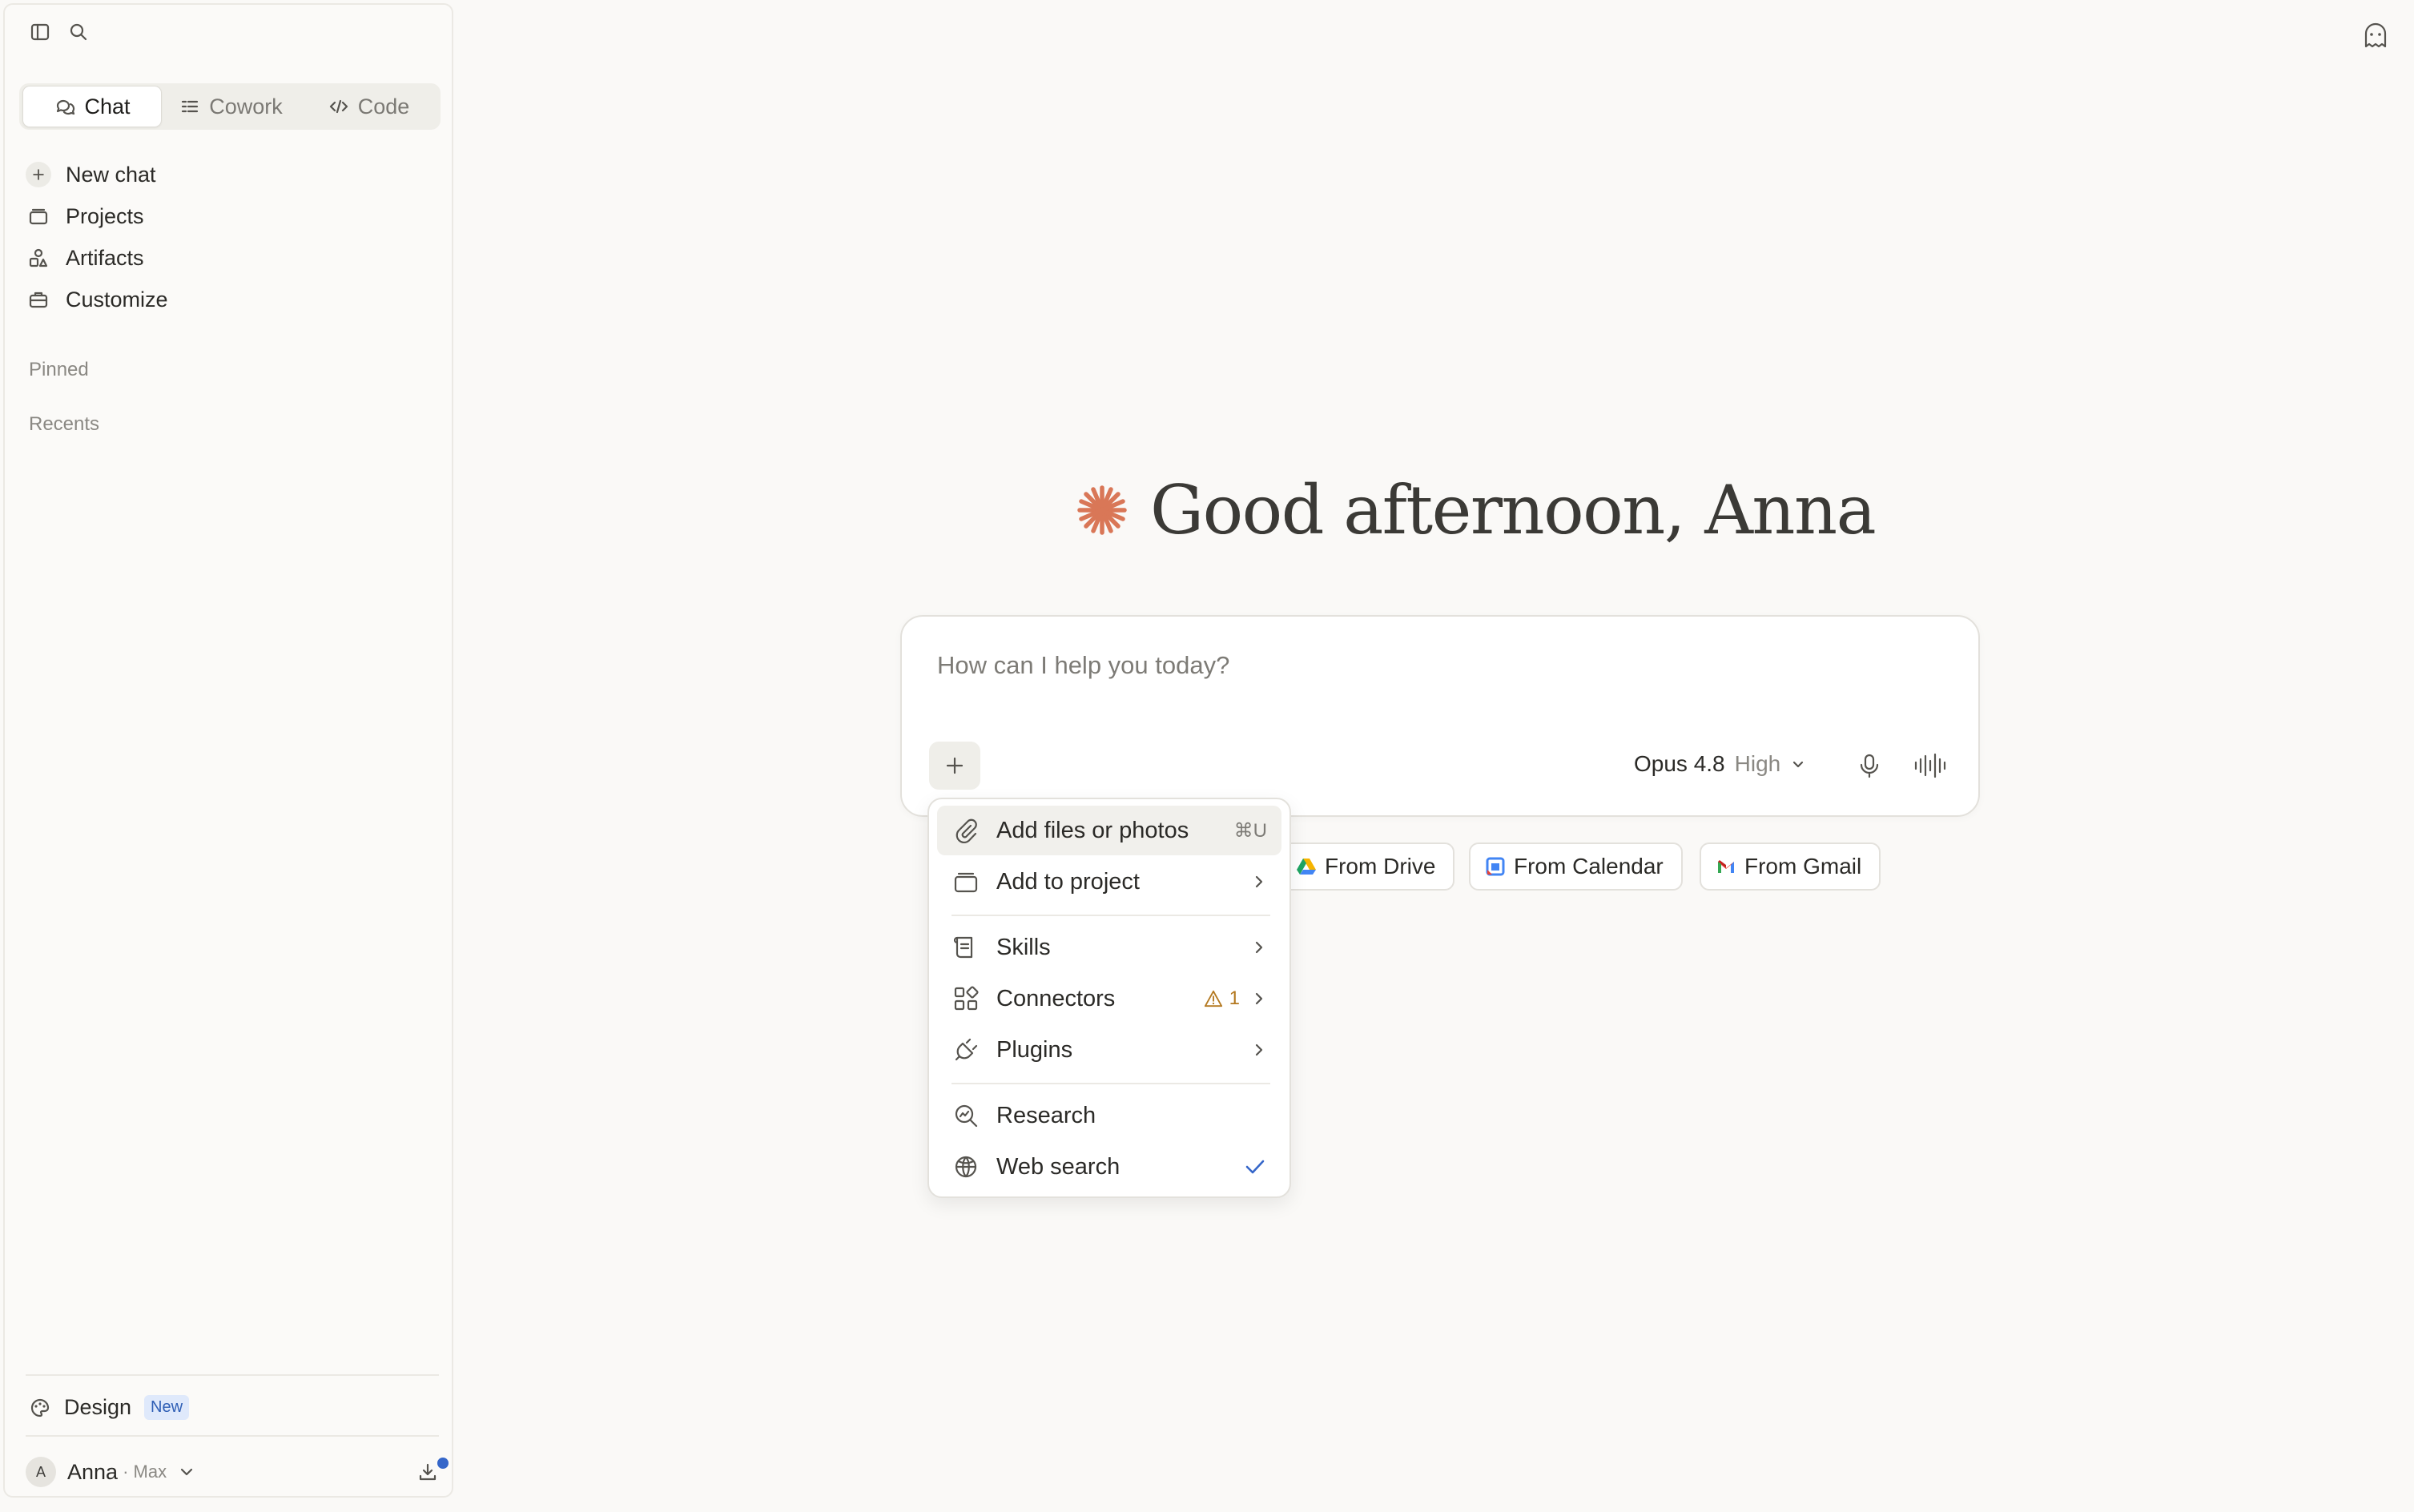 The height and width of the screenshot is (1512, 2414). Describe the element at coordinates (1213, 998) in the screenshot. I see `warning-icon` at that location.